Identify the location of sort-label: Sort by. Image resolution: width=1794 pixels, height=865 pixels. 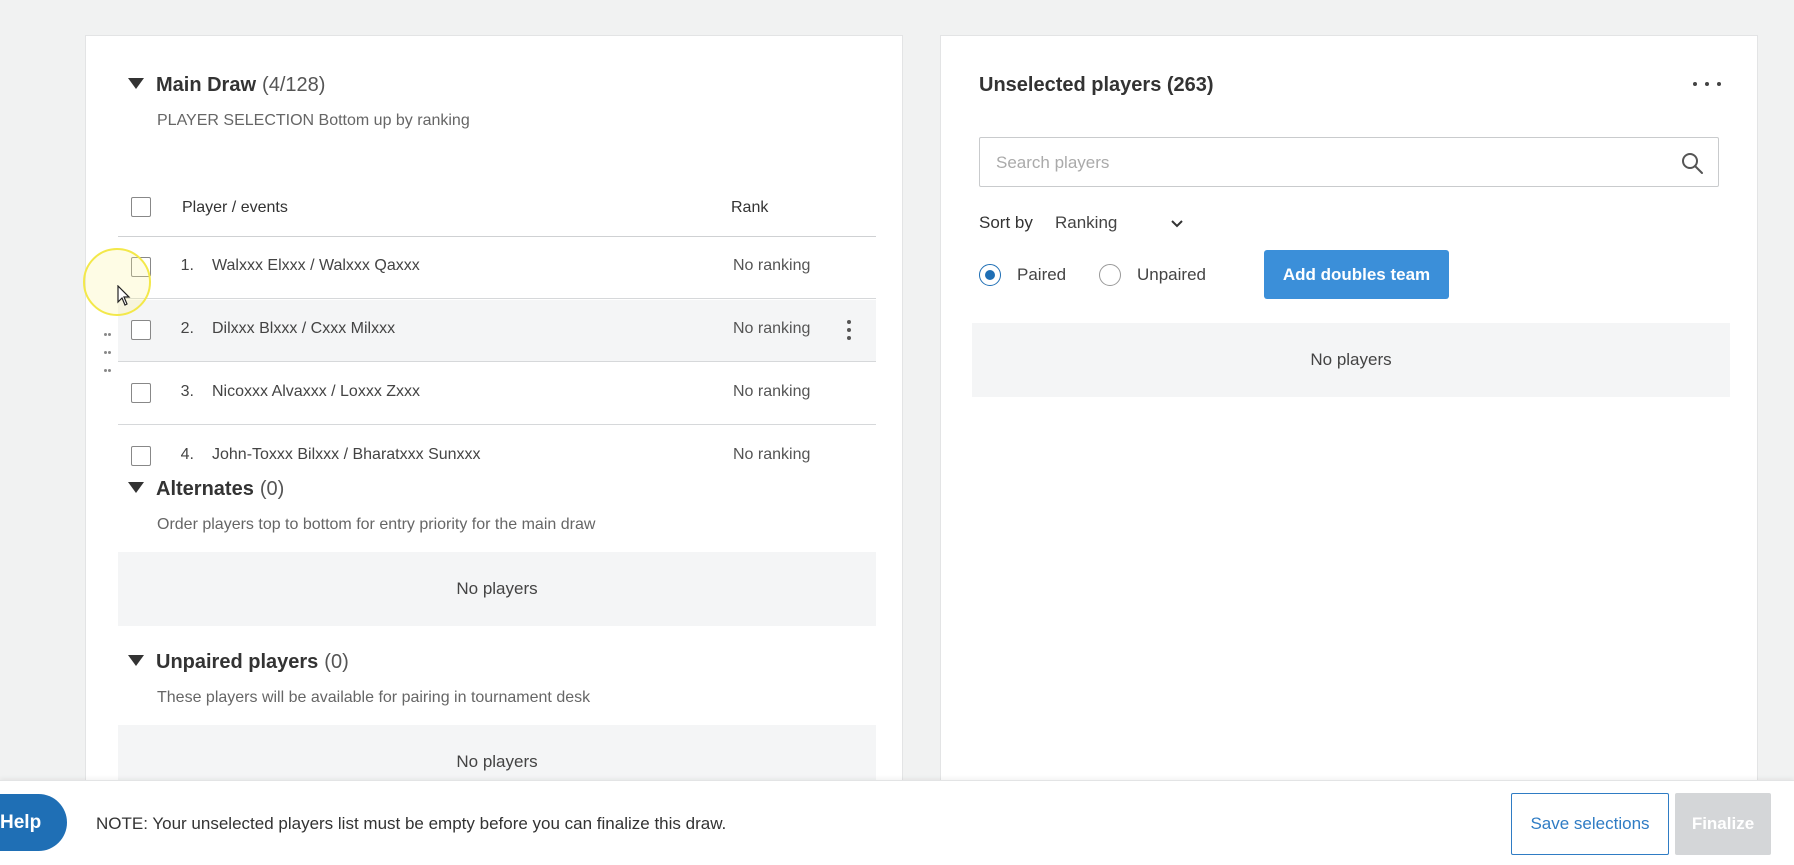
(1006, 222).